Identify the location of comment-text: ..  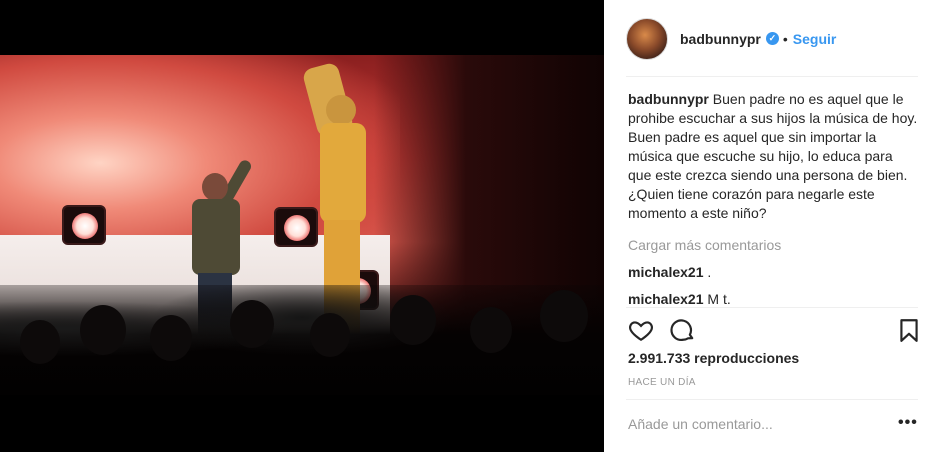
(709, 272).